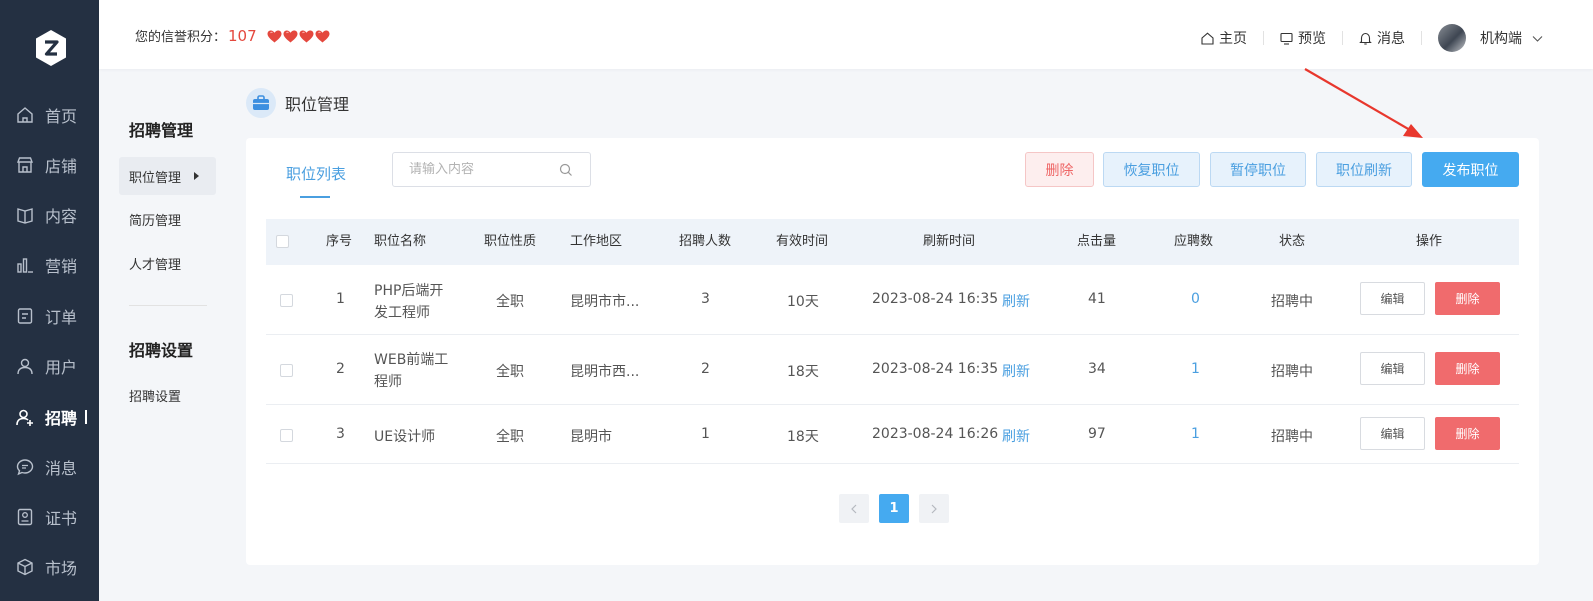  Describe the element at coordinates (61, 216) in the screenshot. I see `sidebar-item-label: 内容` at that location.